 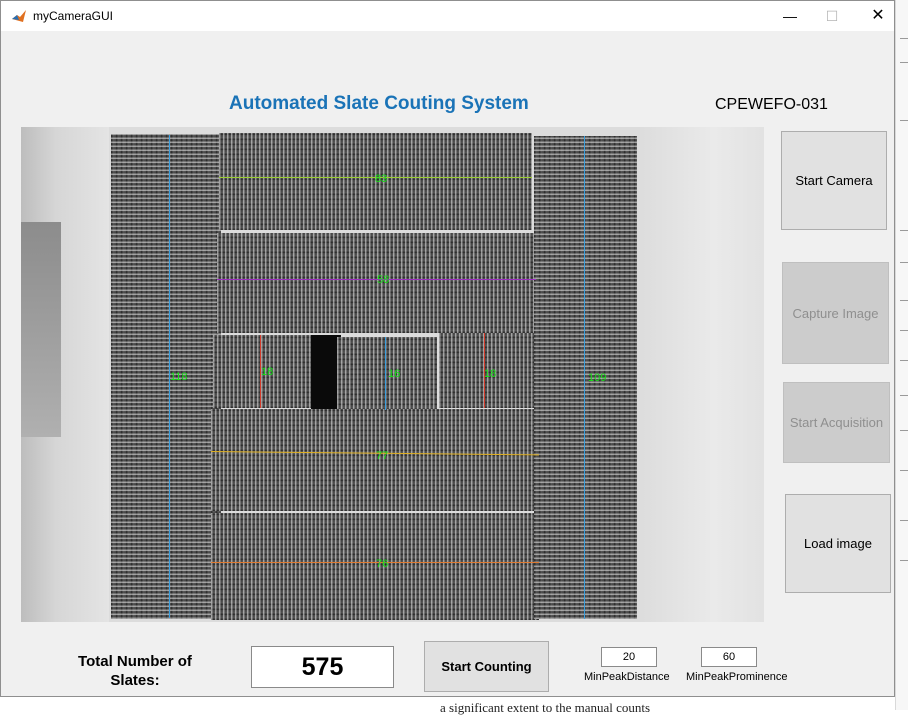 What do you see at coordinates (41, 329) in the screenshot?
I see `image-bracket` at bounding box center [41, 329].